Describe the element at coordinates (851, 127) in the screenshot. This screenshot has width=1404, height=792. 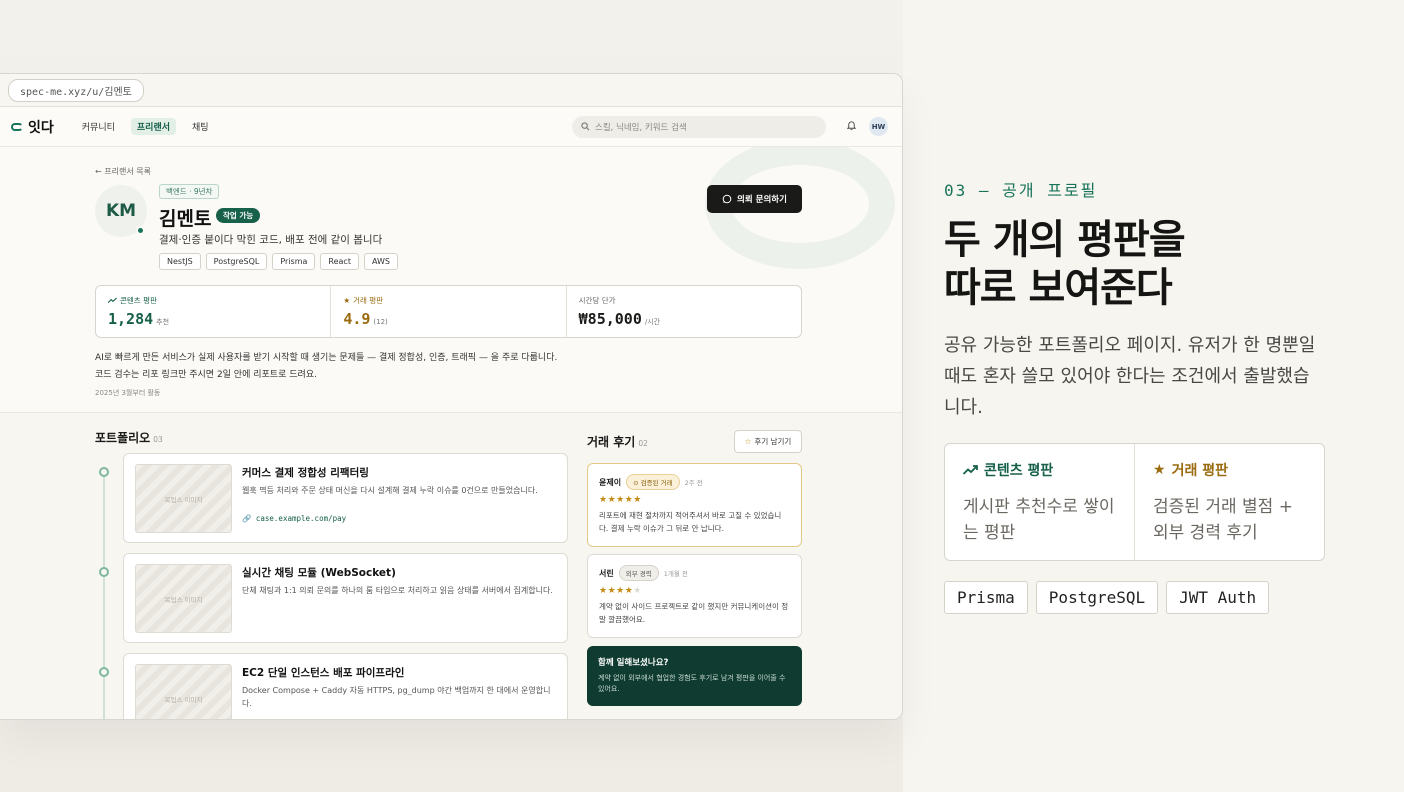
I see `bell-icon` at that location.